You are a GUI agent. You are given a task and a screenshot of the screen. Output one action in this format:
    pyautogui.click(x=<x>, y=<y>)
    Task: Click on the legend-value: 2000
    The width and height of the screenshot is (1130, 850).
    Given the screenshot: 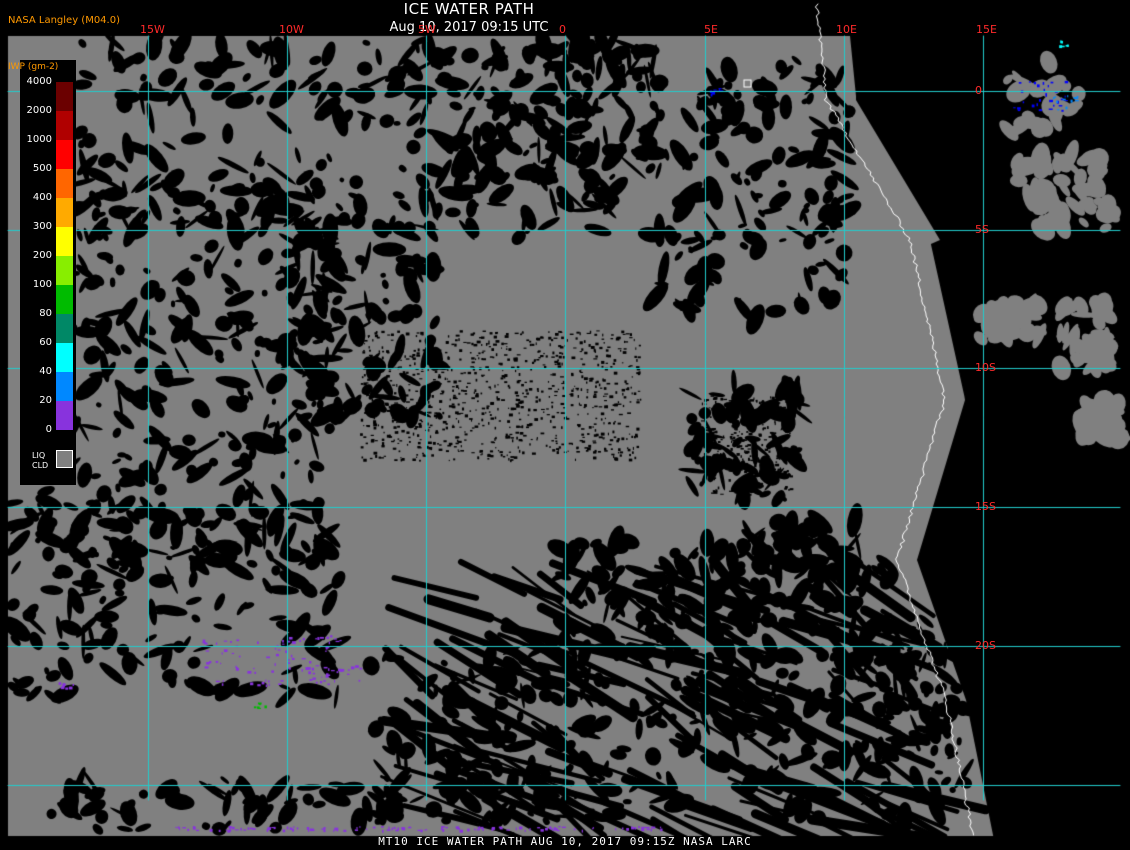 What is the action you would take?
    pyautogui.click(x=39, y=110)
    